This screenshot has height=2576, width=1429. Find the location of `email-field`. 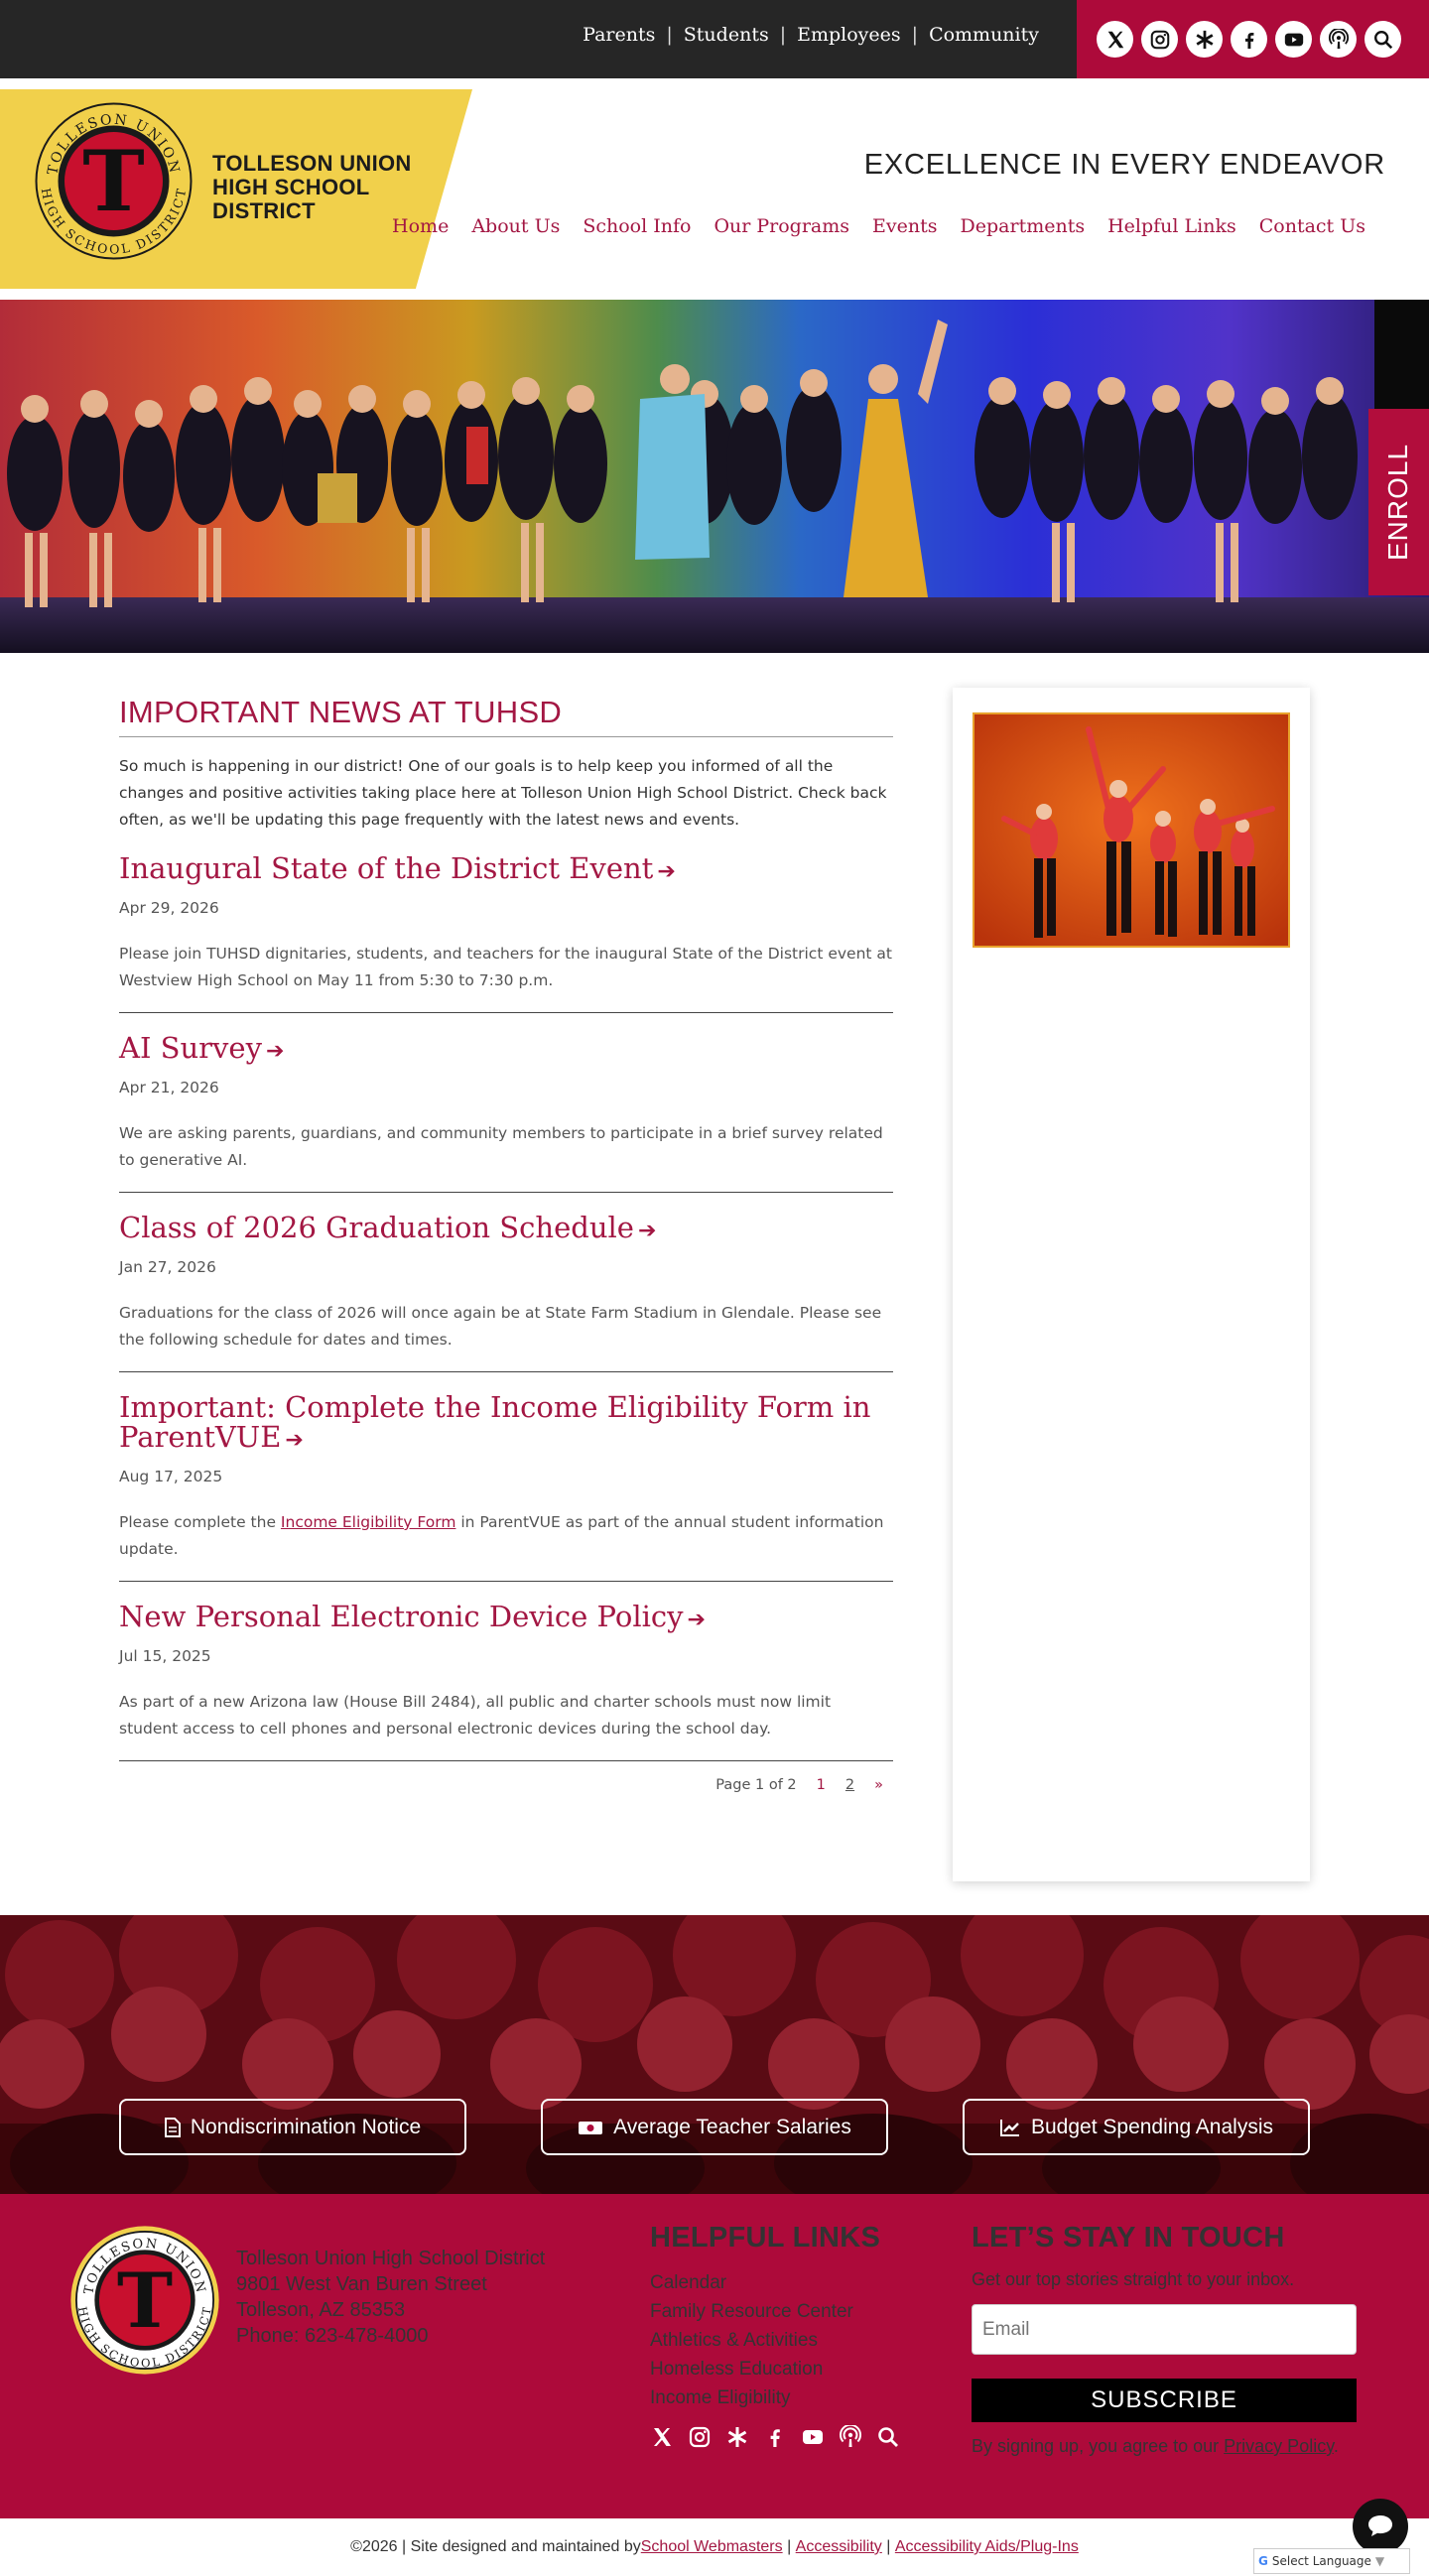

email-field is located at coordinates (1164, 2330).